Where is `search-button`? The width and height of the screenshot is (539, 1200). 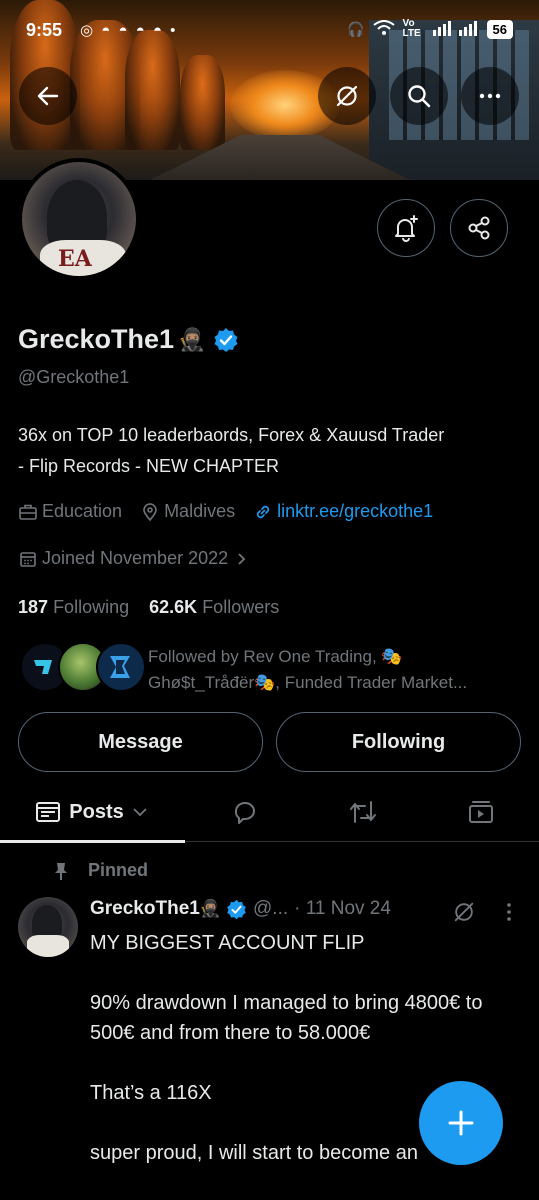 search-button is located at coordinates (419, 96).